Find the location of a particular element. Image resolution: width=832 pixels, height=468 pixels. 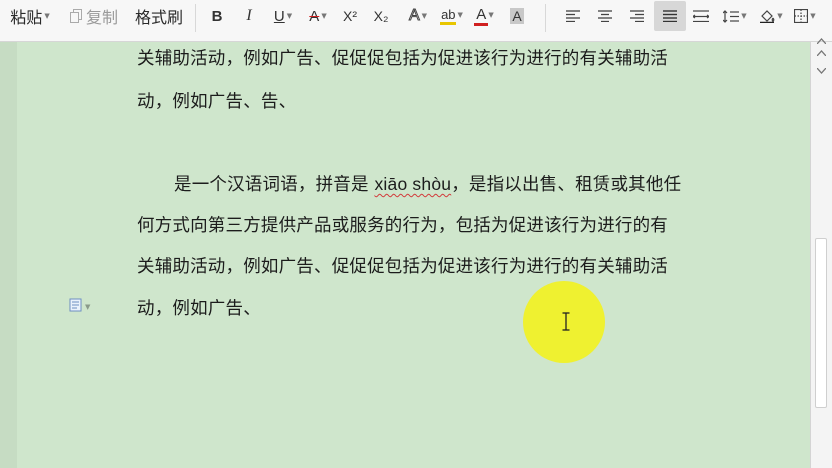

paragraph-line: 动，例如广告、 is located at coordinates (417, 307).